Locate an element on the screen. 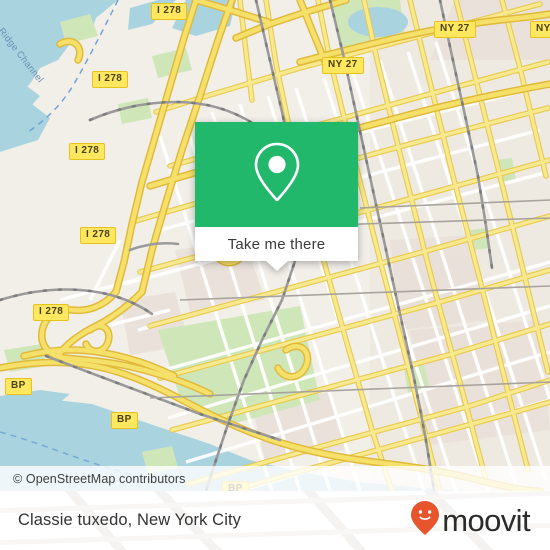 The width and height of the screenshot is (550, 550). footer-bar: Classie tuxedo, New York City moovit is located at coordinates (275, 520).